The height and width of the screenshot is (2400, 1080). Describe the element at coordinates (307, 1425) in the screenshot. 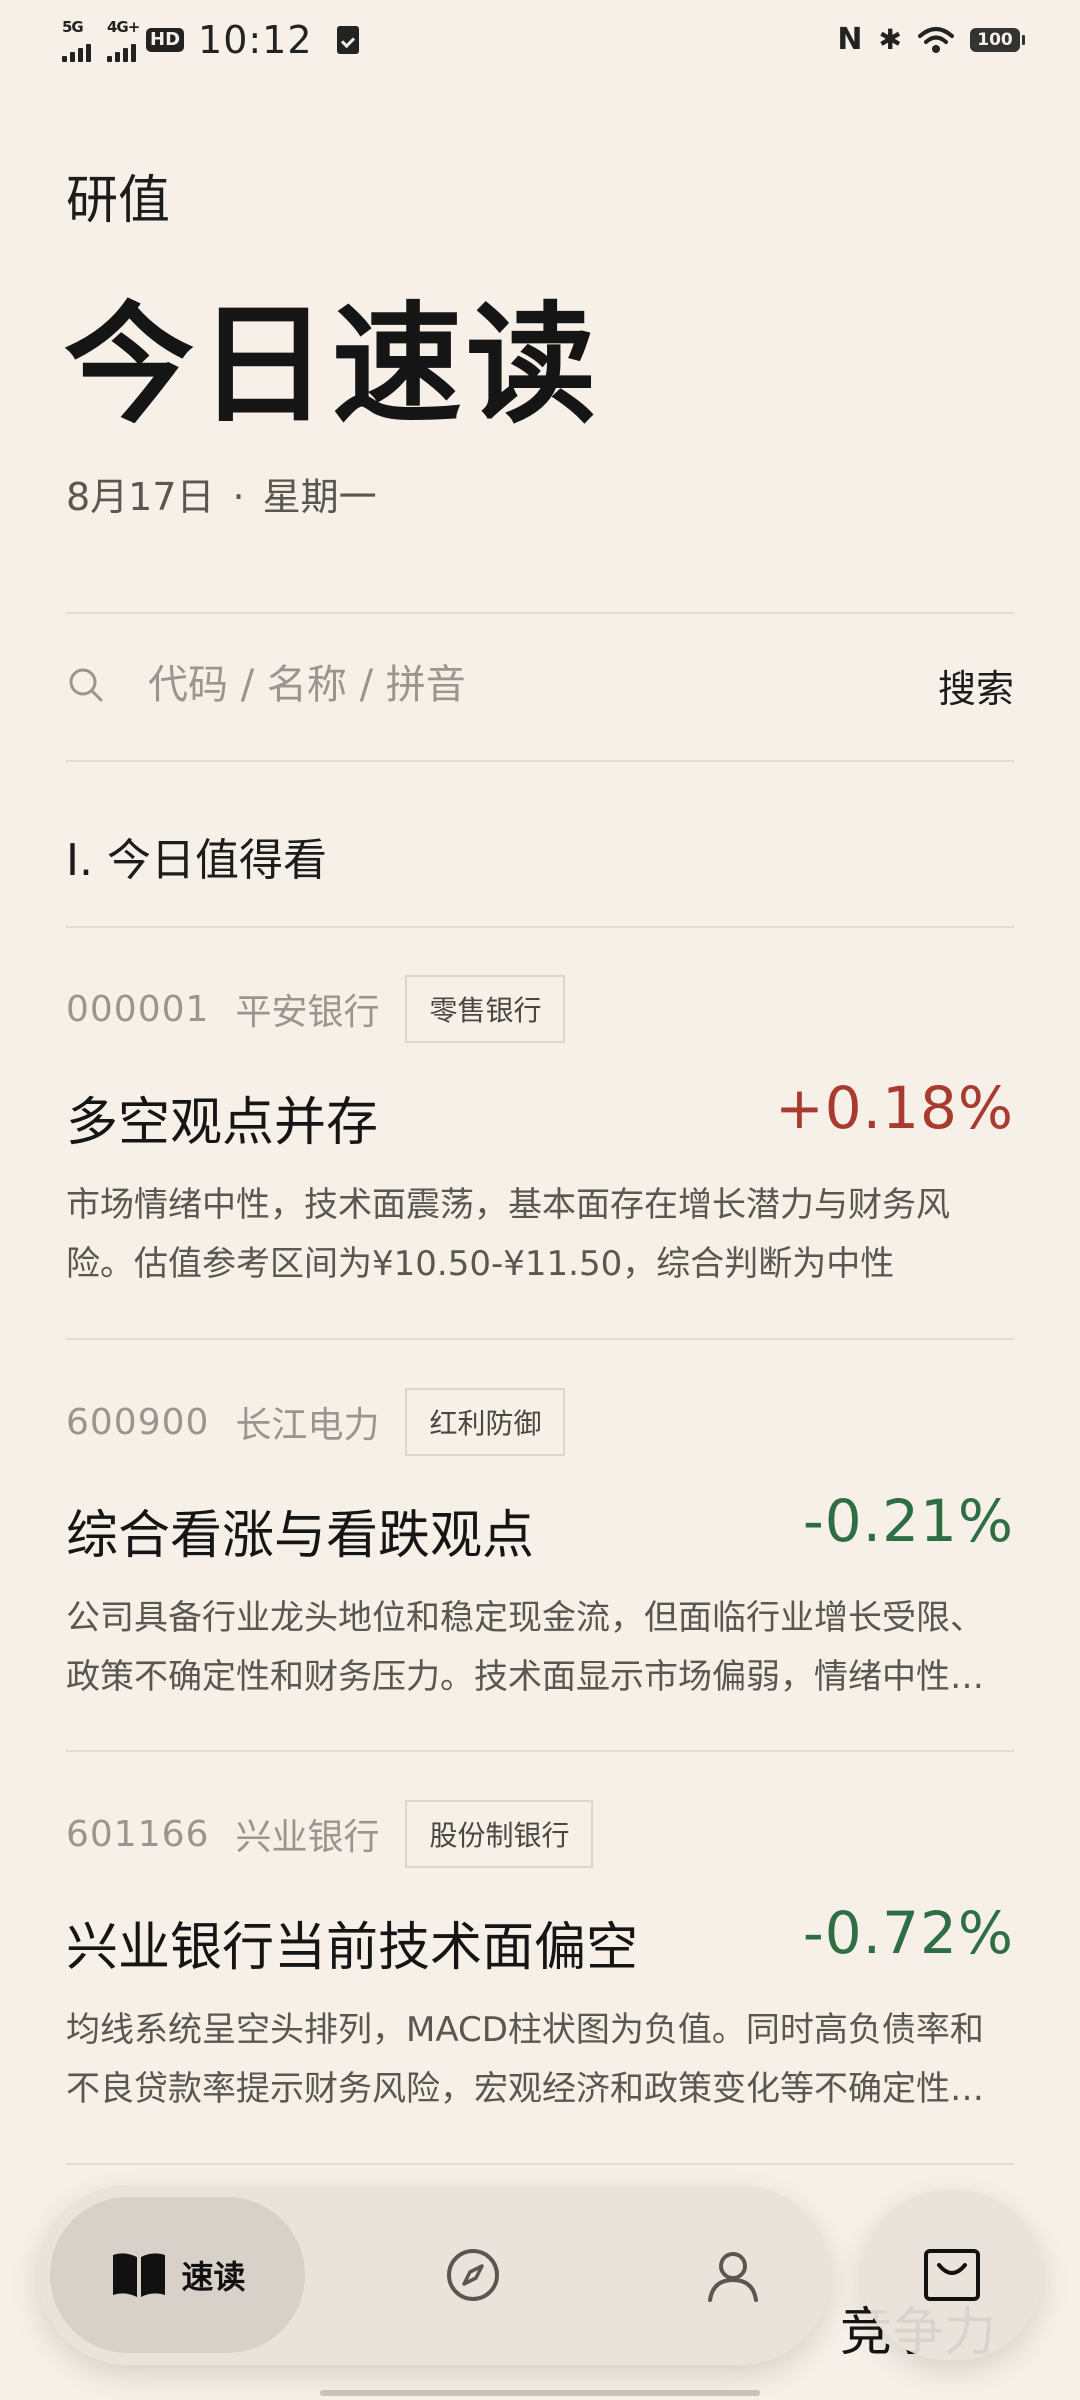

I see `stock-name: 长江电力` at that location.